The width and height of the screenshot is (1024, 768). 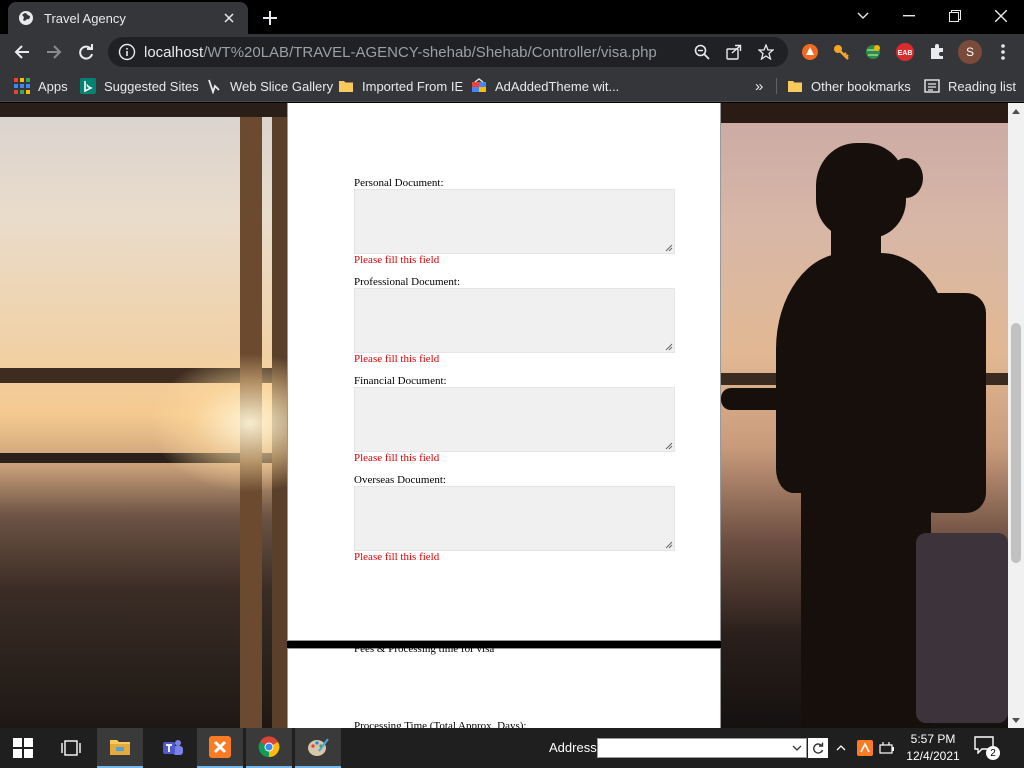 I want to click on professional-document-label: Professional Document:, so click(x=407, y=282).